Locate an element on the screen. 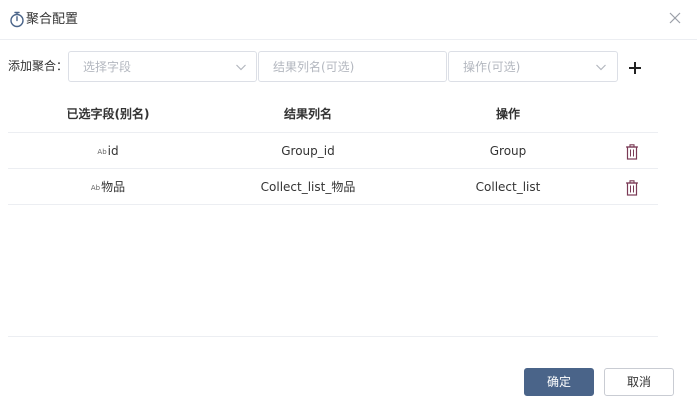 The image size is (697, 418). selected-field-cell: Abid is located at coordinates (108, 151).